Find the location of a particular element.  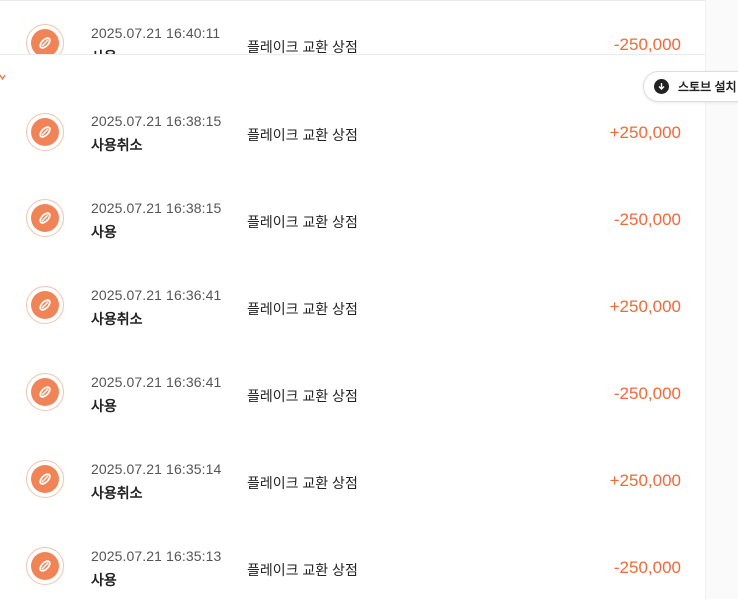

install-stove-label: 스토브 설치 is located at coordinates (707, 87).